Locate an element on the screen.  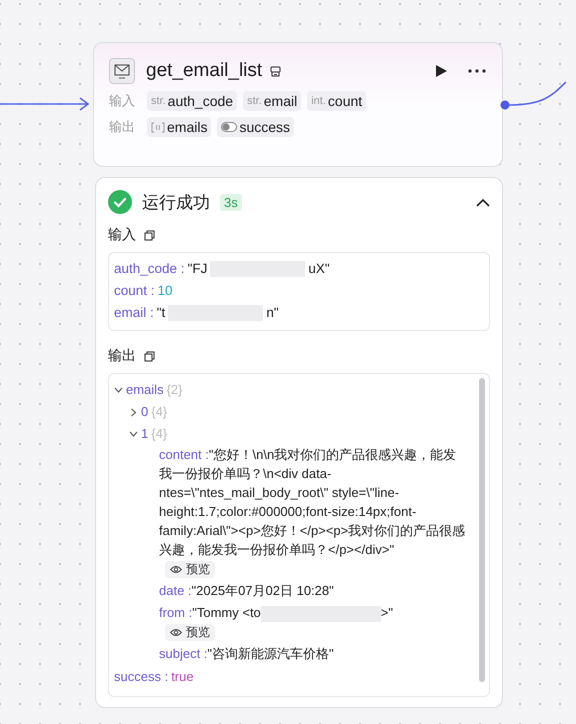
json-value: >" is located at coordinates (387, 612).